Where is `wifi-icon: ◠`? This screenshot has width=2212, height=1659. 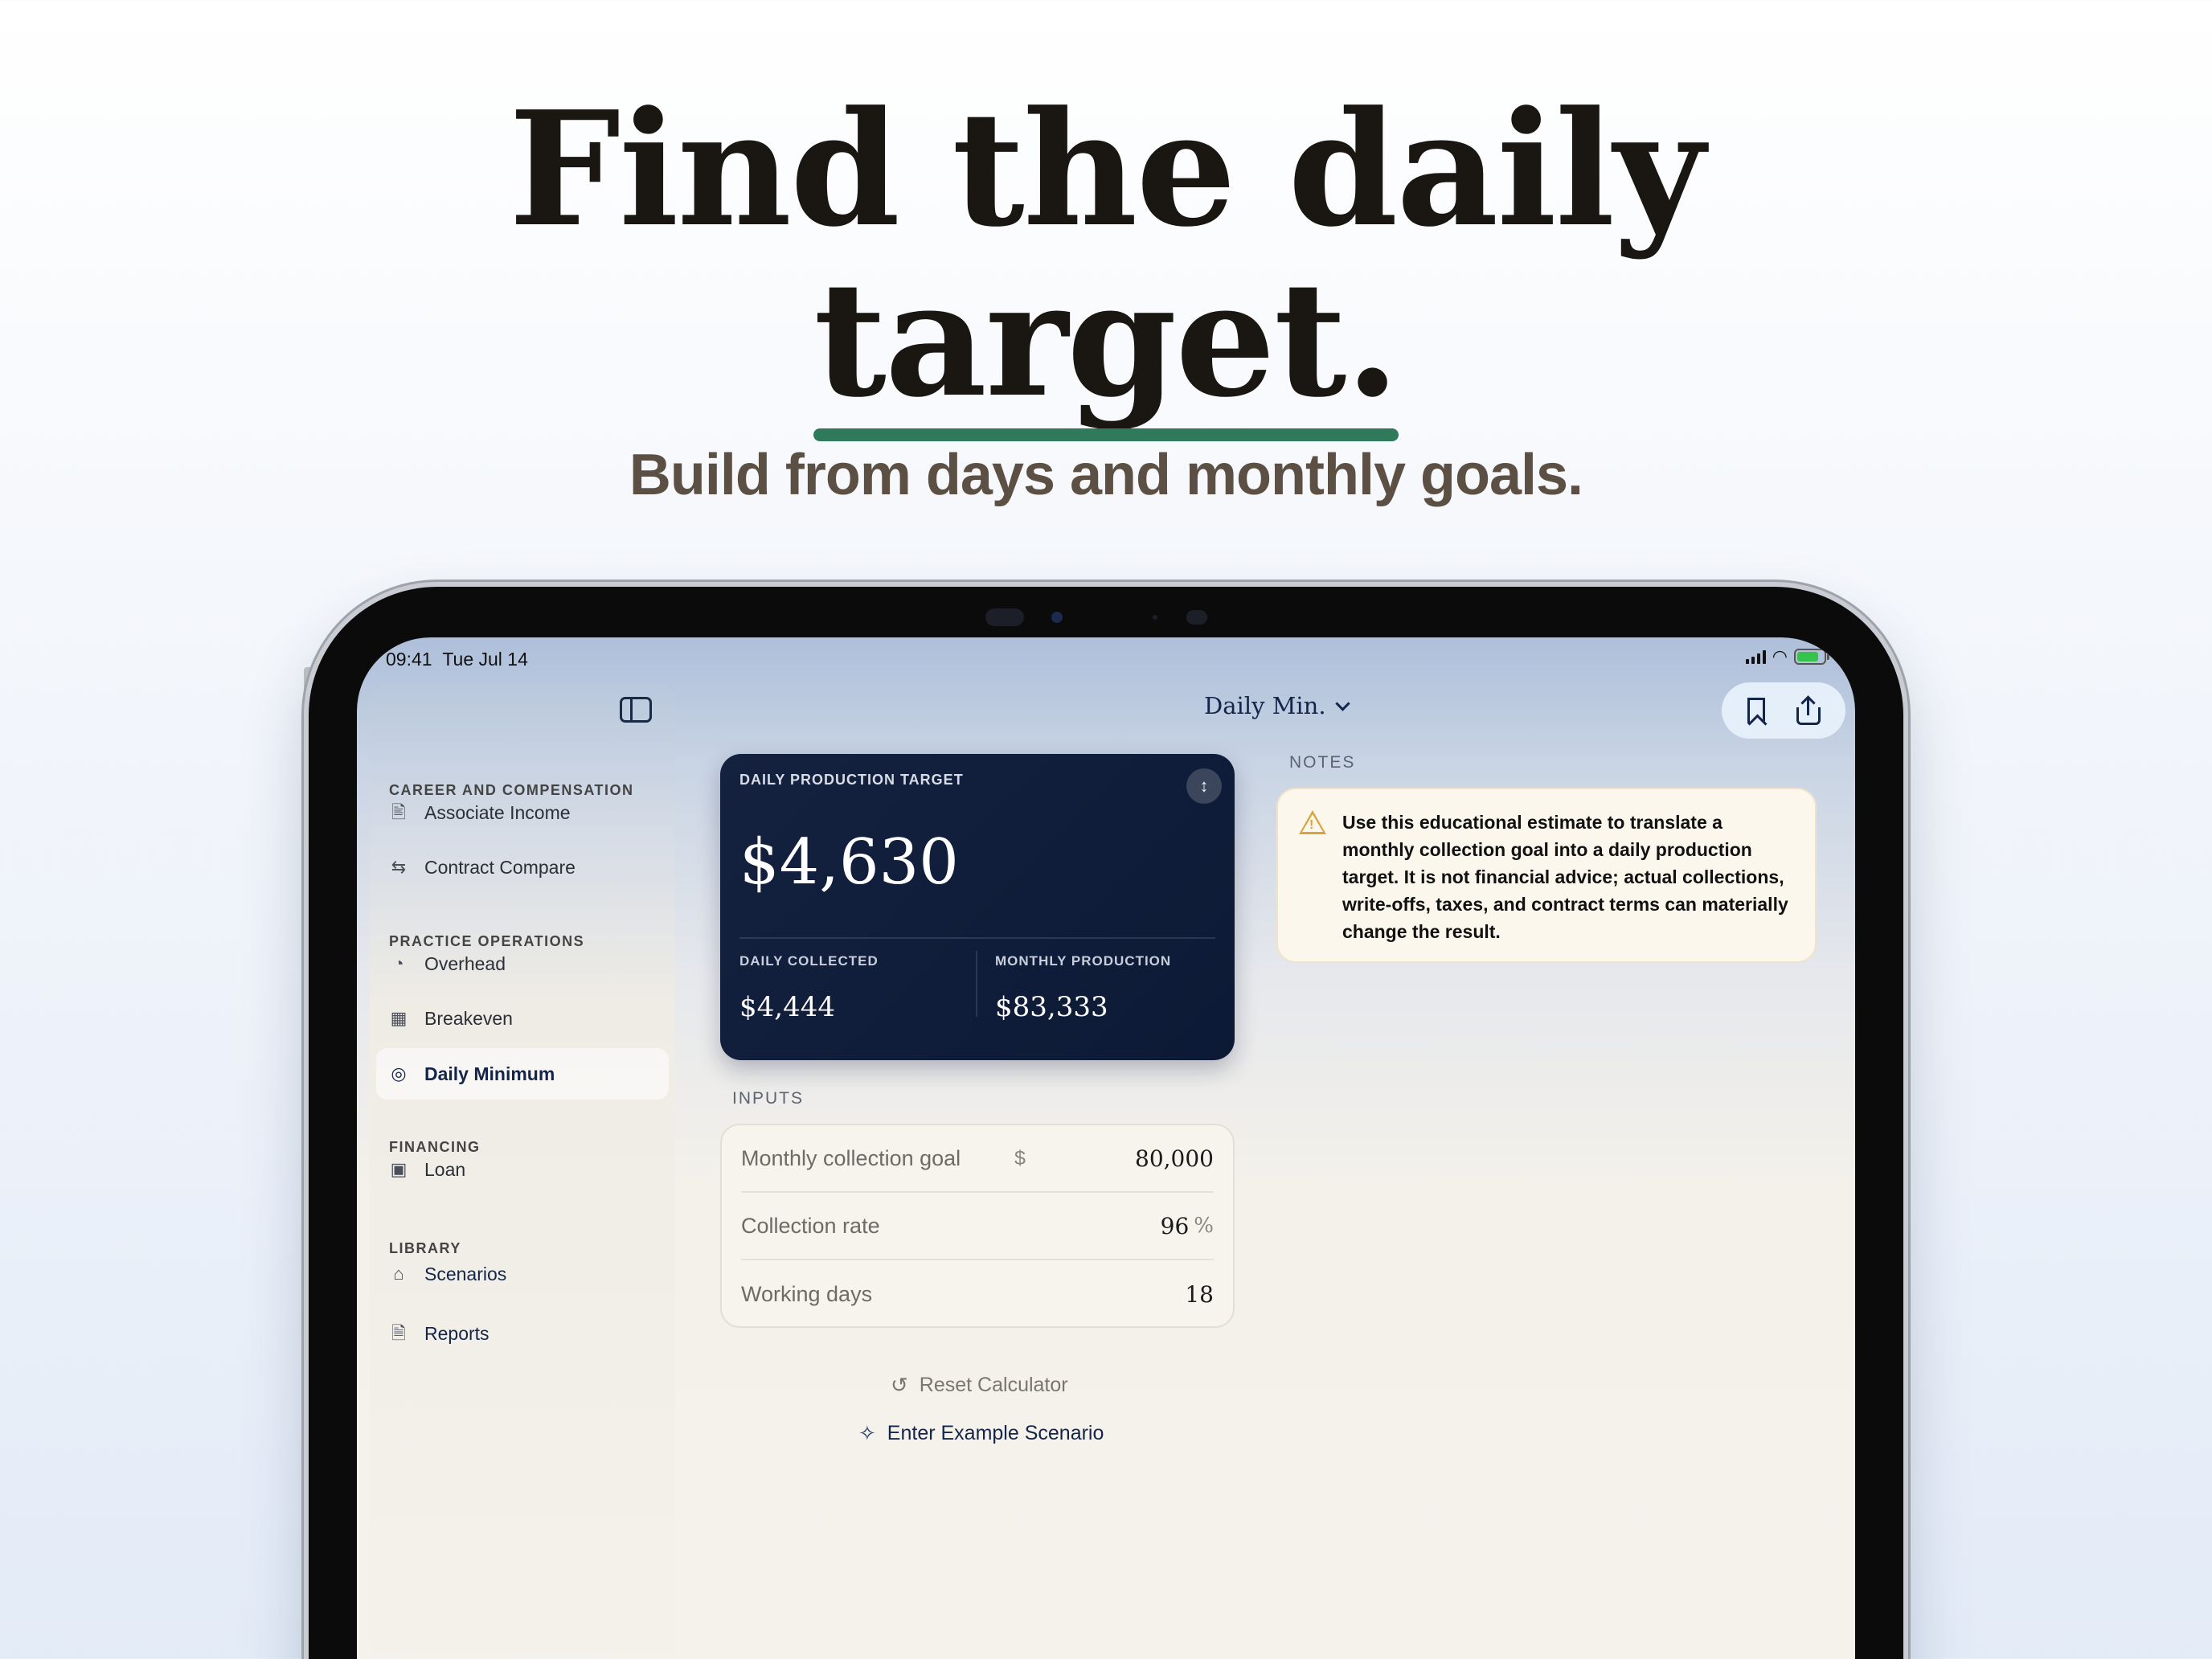 wifi-icon: ◠ is located at coordinates (1780, 656).